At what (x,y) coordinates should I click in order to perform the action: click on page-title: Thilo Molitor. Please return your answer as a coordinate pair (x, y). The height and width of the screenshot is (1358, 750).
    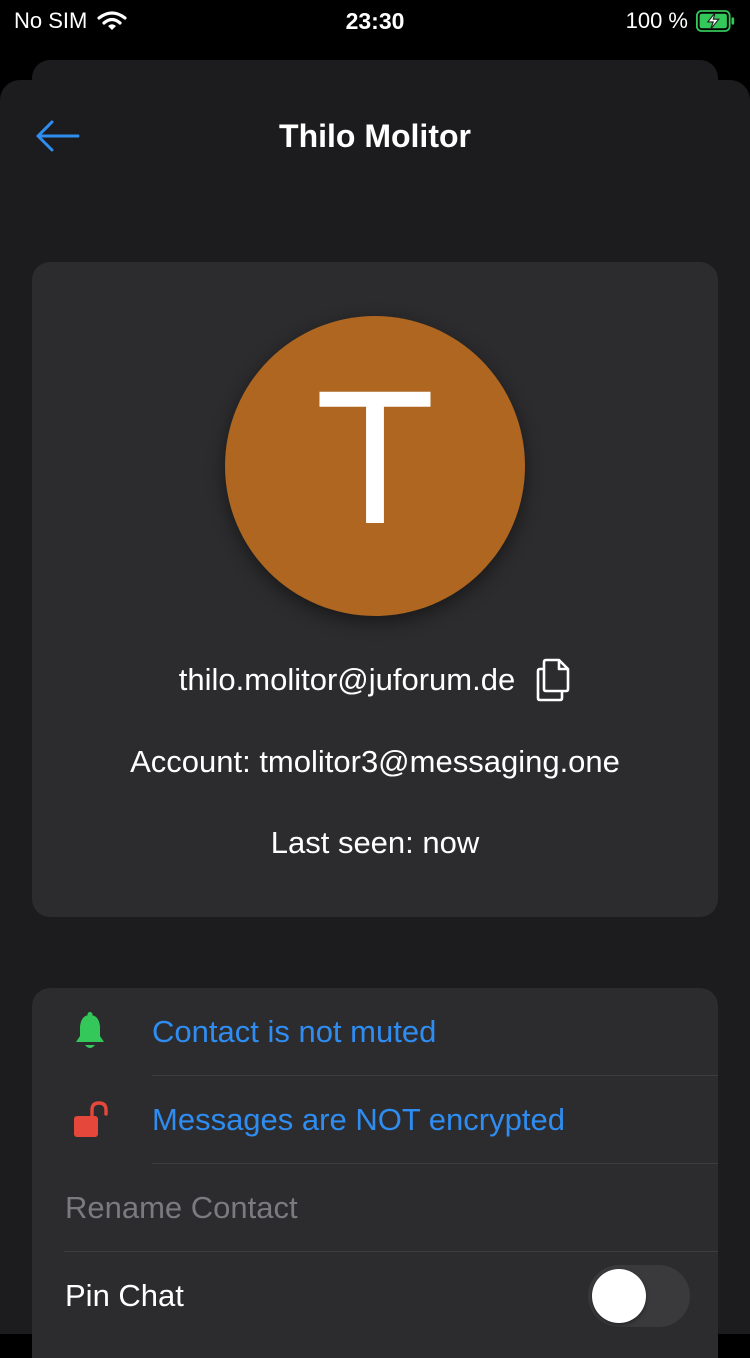
    Looking at the image, I should click on (375, 136).